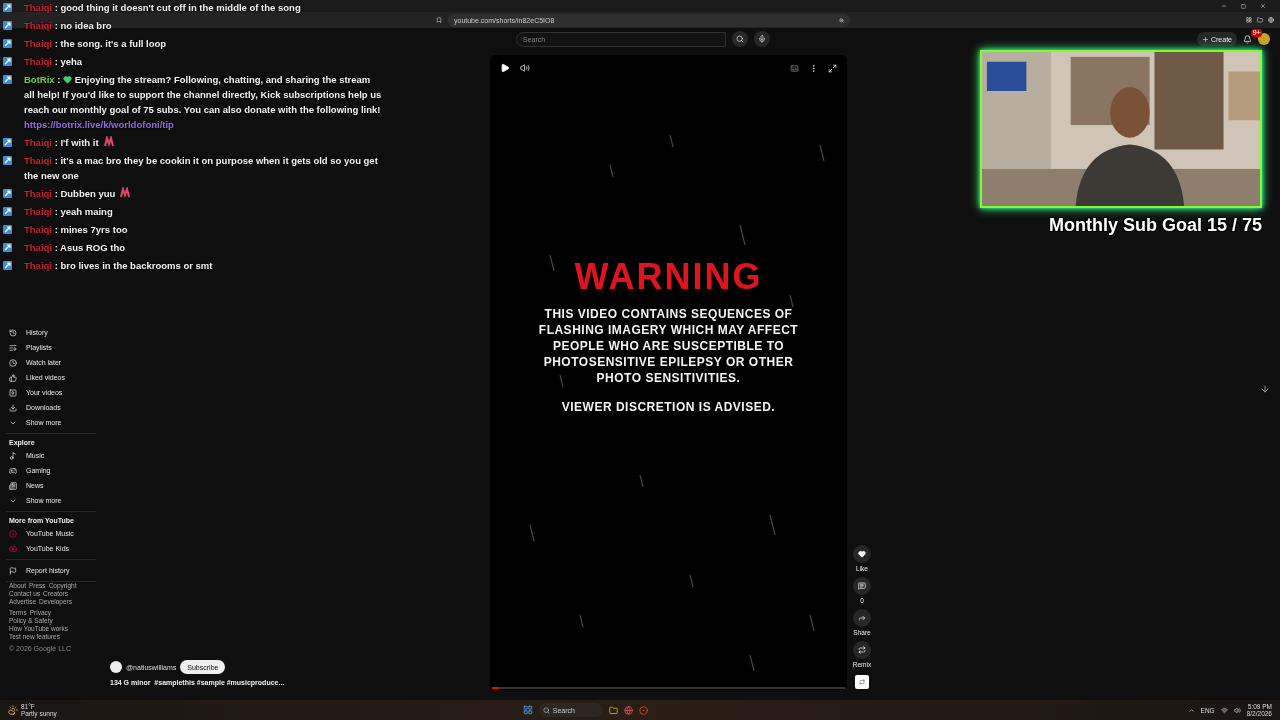 The image size is (1280, 720). I want to click on chat-message: Thaiqi : no idea bro, so click(68, 25).